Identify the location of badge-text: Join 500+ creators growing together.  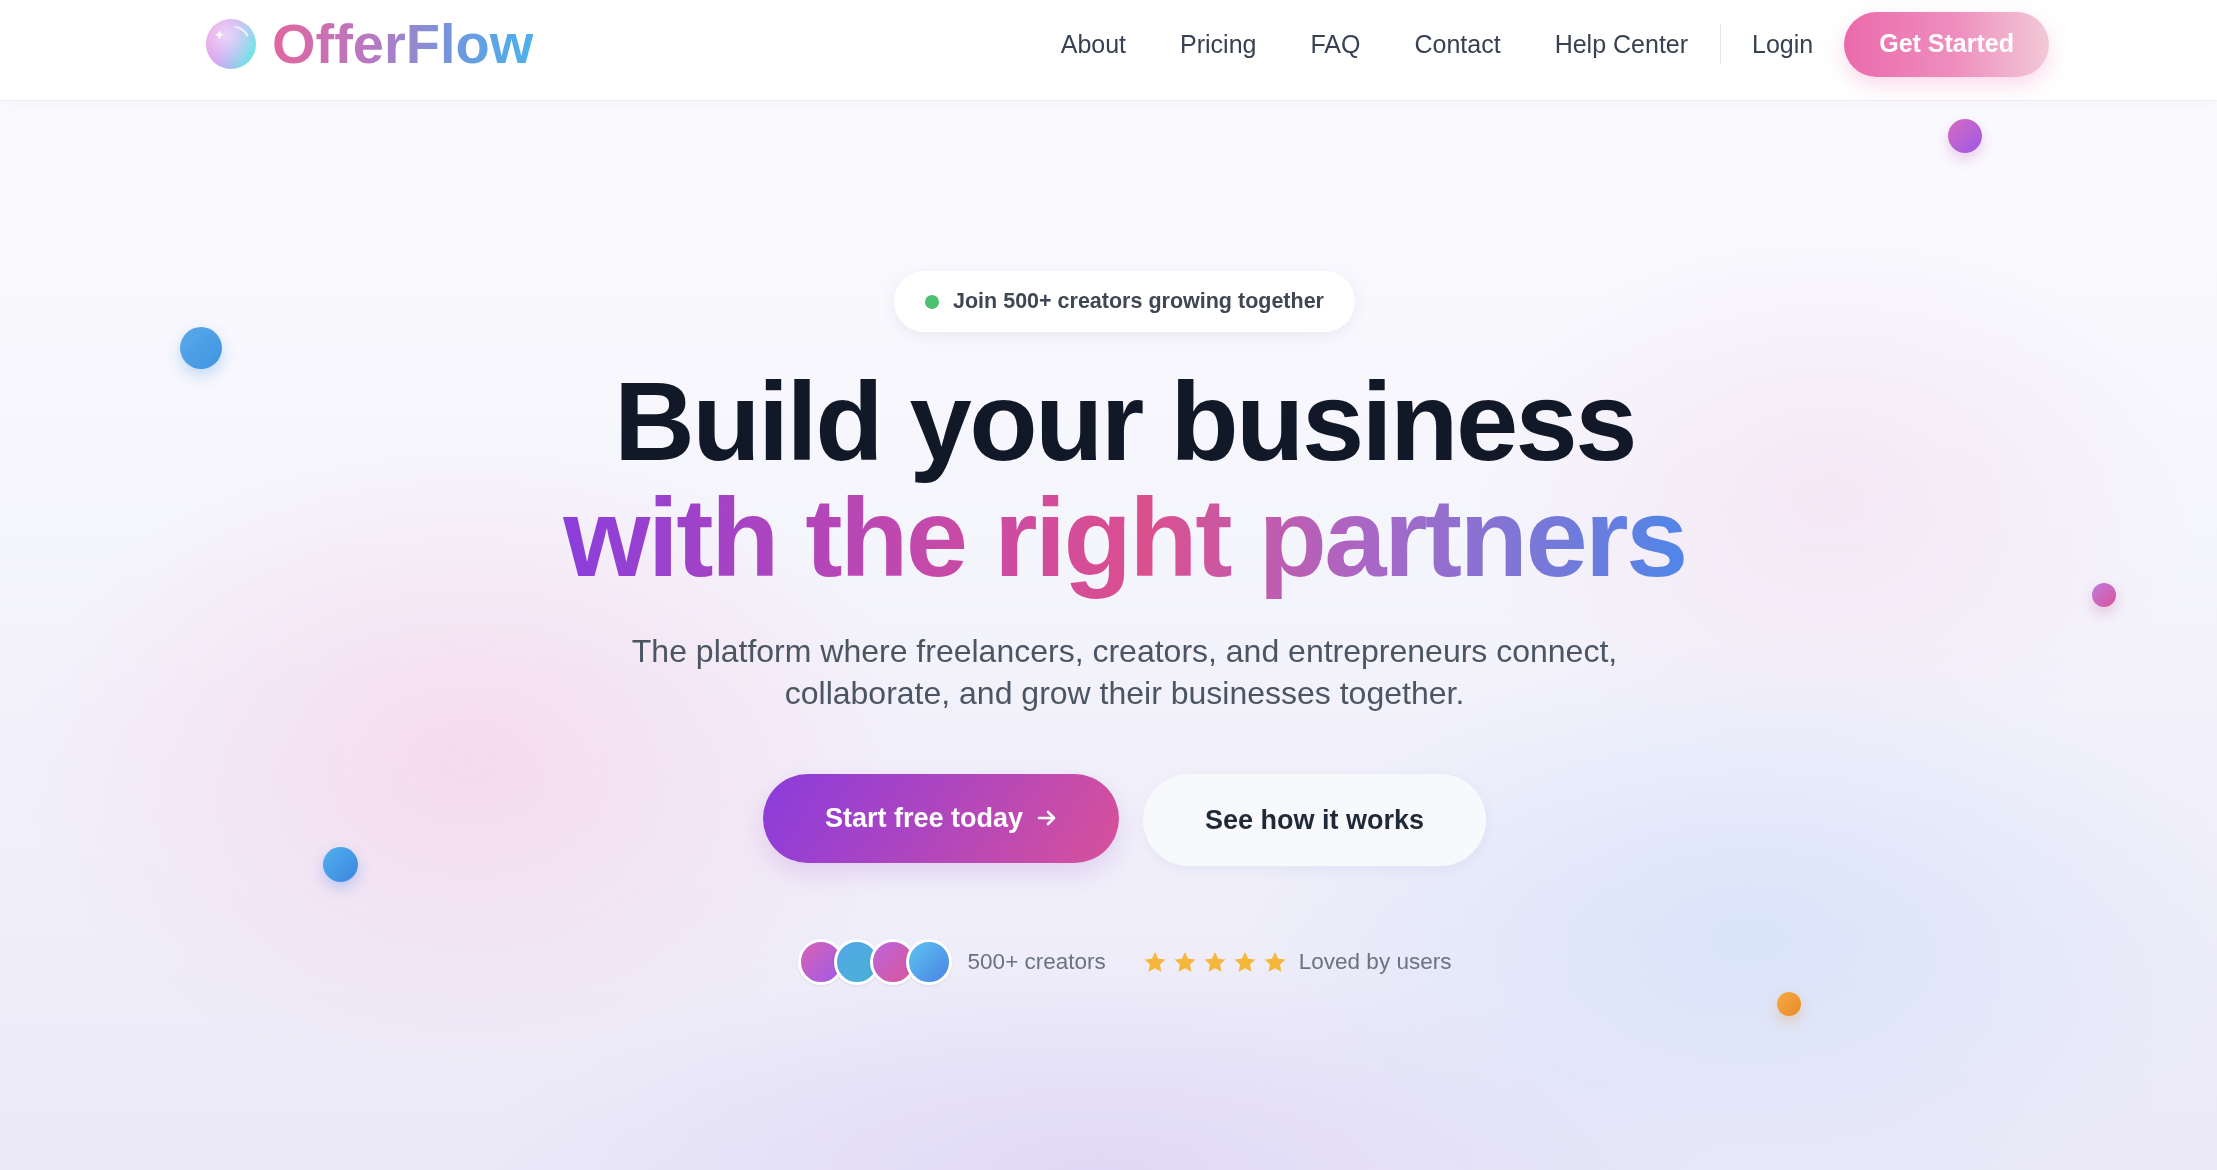
(1138, 302).